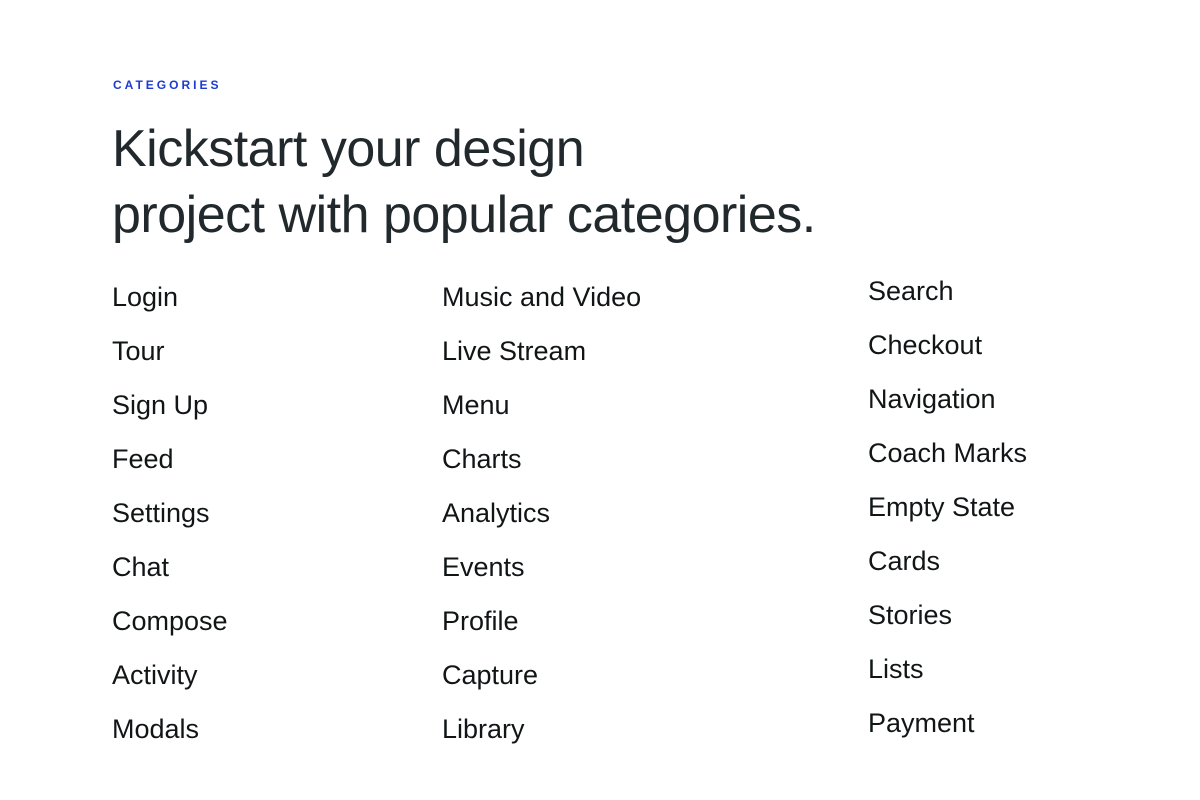  Describe the element at coordinates (541, 729) in the screenshot. I see `category-link-library: Library` at that location.